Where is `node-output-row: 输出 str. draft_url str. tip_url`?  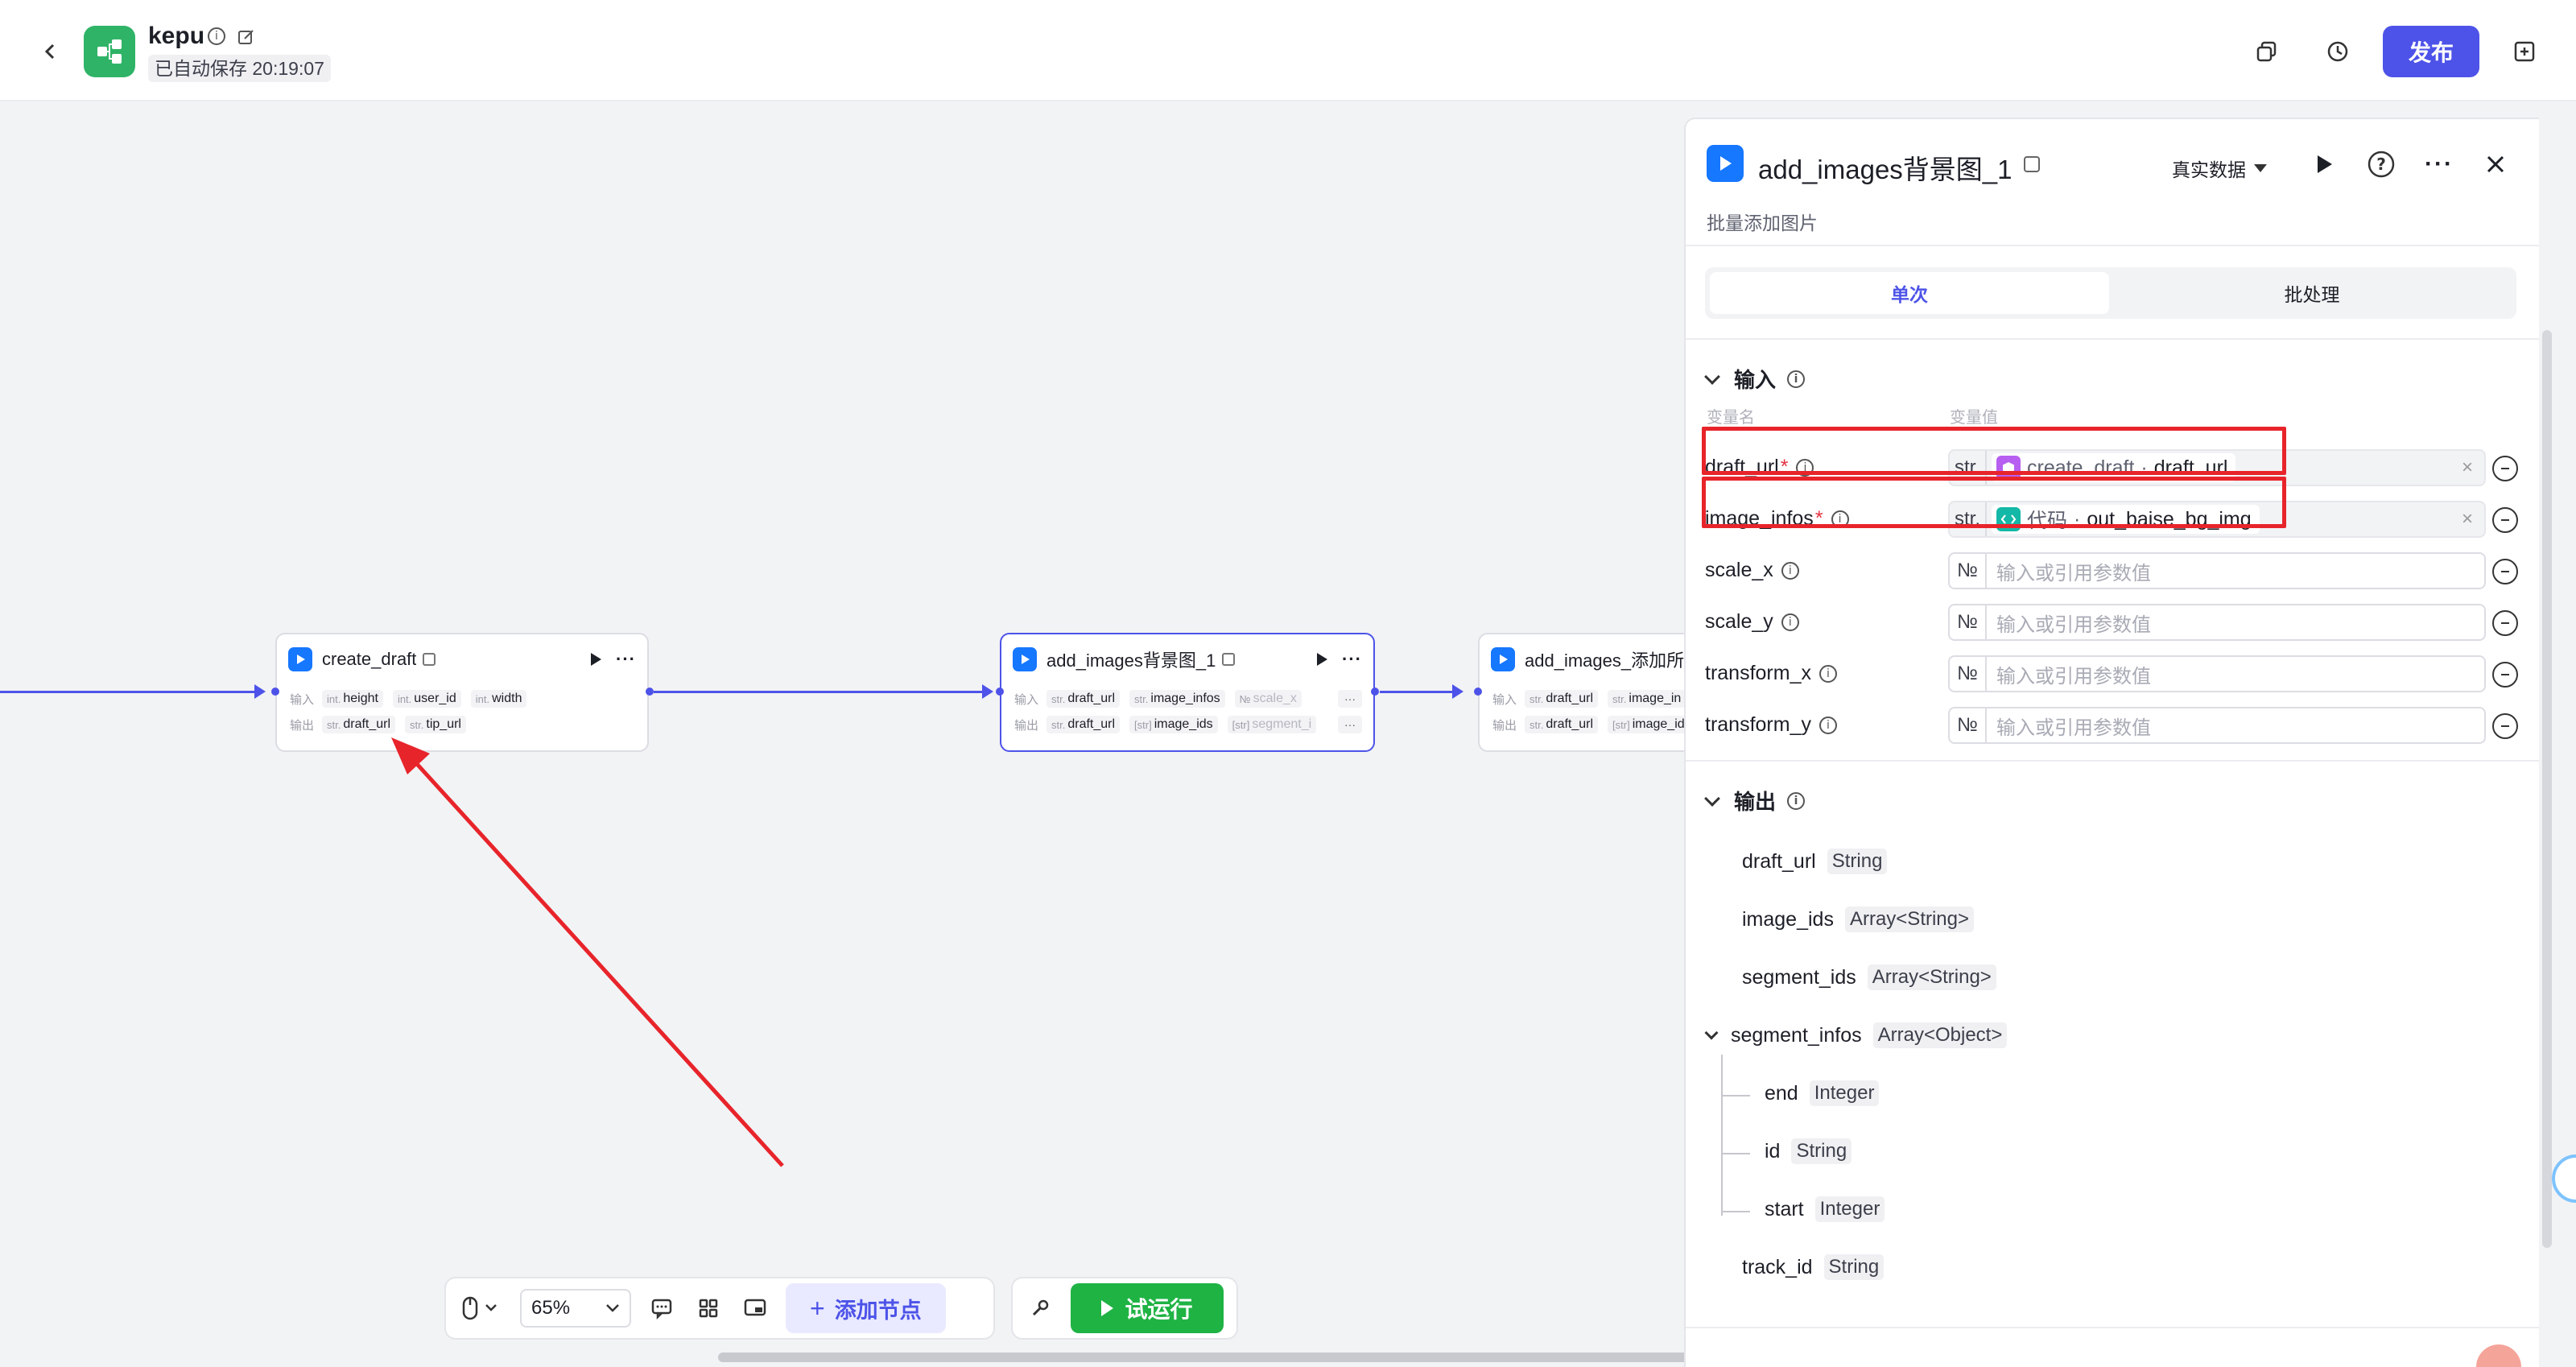
node-output-row: 输出 str. draft_url str. tip_url is located at coordinates (463, 724).